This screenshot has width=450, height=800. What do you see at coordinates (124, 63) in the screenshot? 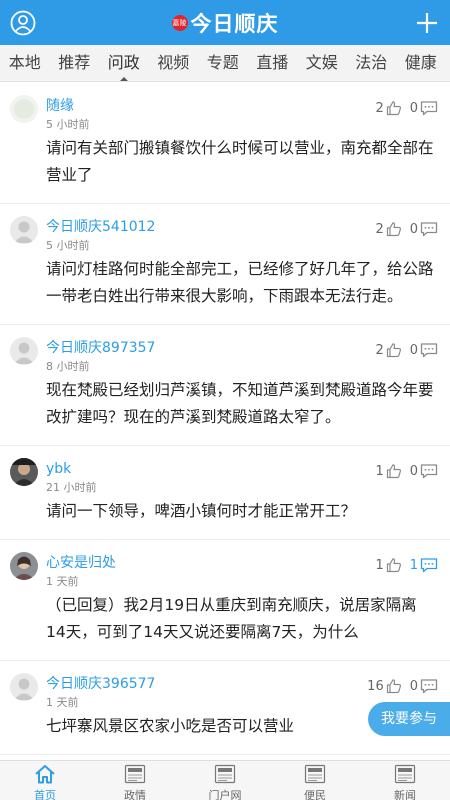
I see `tab-item: 问政` at bounding box center [124, 63].